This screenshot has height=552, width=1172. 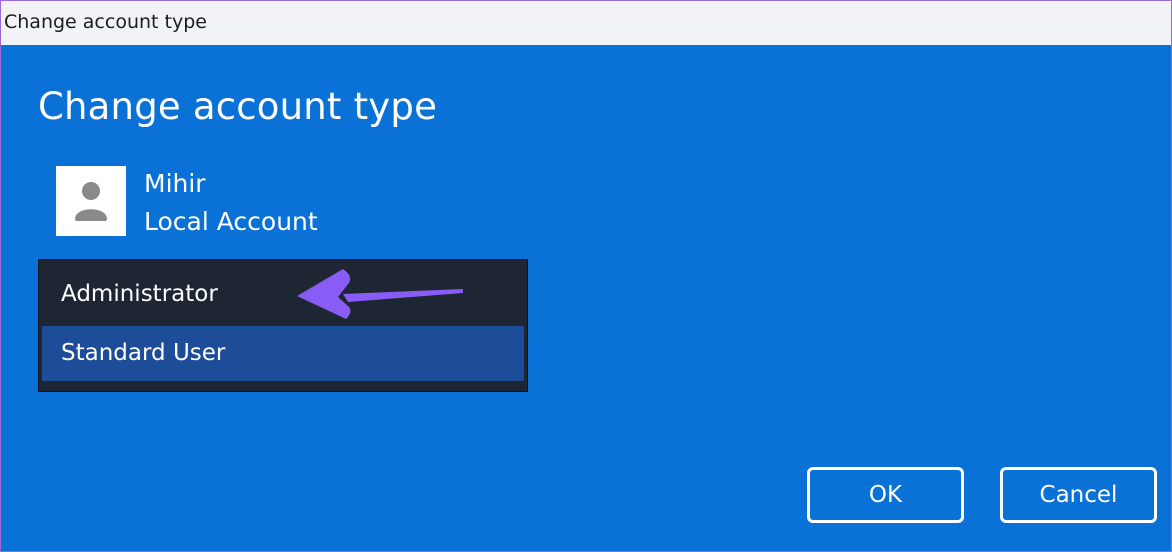 What do you see at coordinates (238, 106) in the screenshot?
I see `page-title: Change account type` at bounding box center [238, 106].